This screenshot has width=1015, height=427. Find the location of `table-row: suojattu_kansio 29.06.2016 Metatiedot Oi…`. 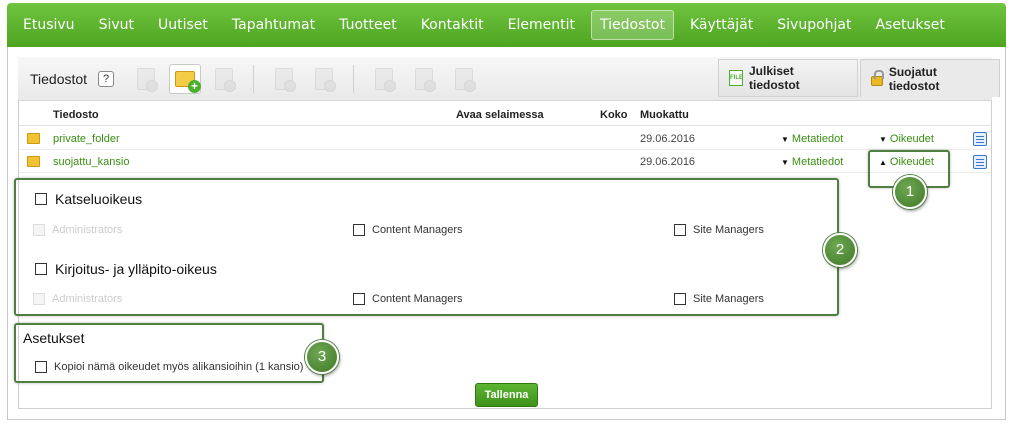

table-row: suojattu_kansio 29.06.2016 Metatiedot Oi… is located at coordinates (505, 162).